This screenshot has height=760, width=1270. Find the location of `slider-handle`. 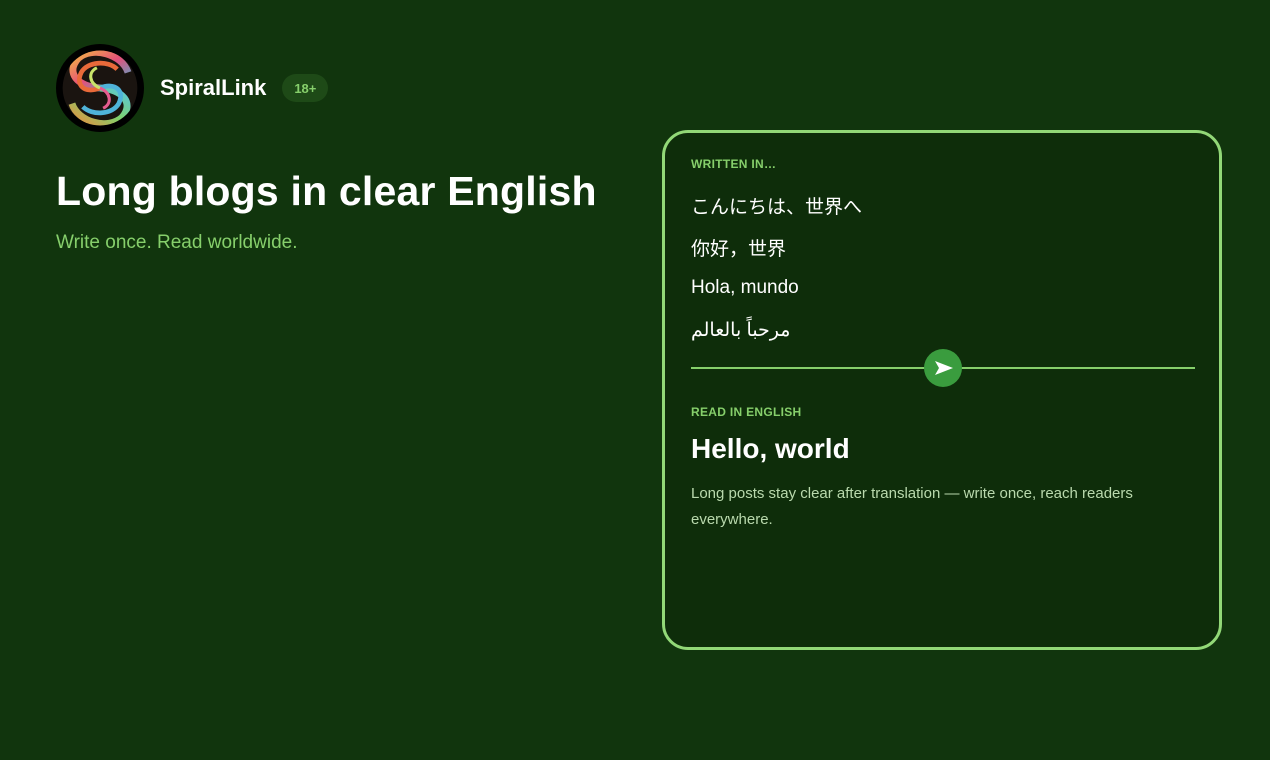

slider-handle is located at coordinates (943, 368).